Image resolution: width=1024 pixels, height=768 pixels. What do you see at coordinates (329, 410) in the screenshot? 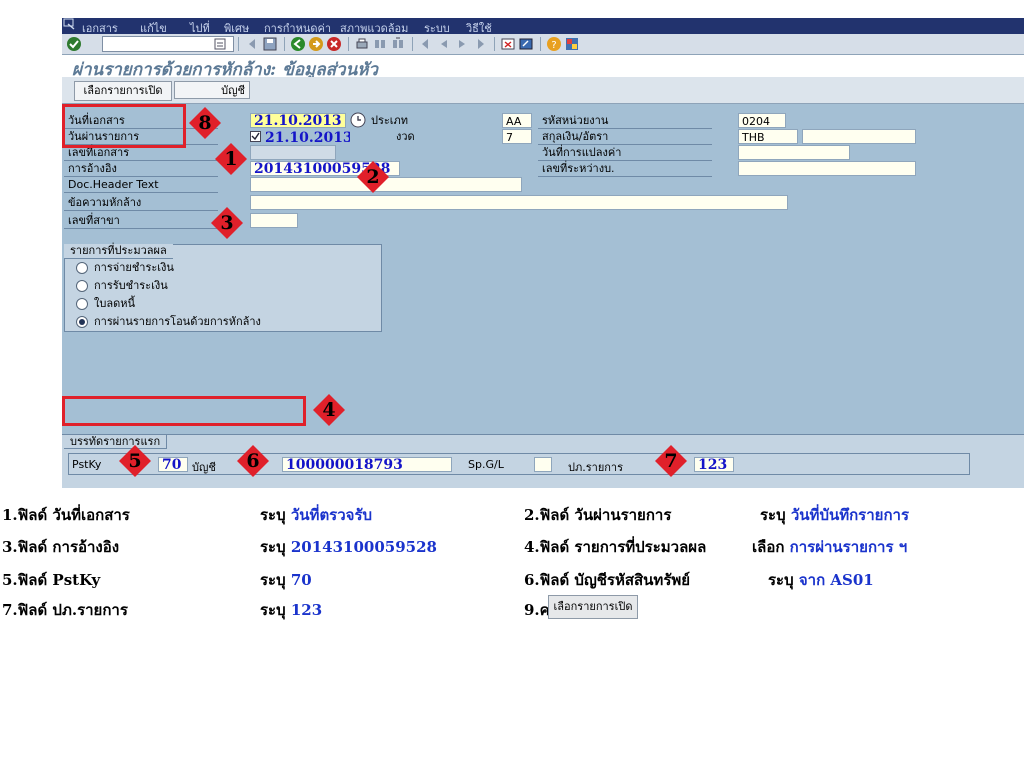
I see `callout-badge-4: 4` at bounding box center [329, 410].